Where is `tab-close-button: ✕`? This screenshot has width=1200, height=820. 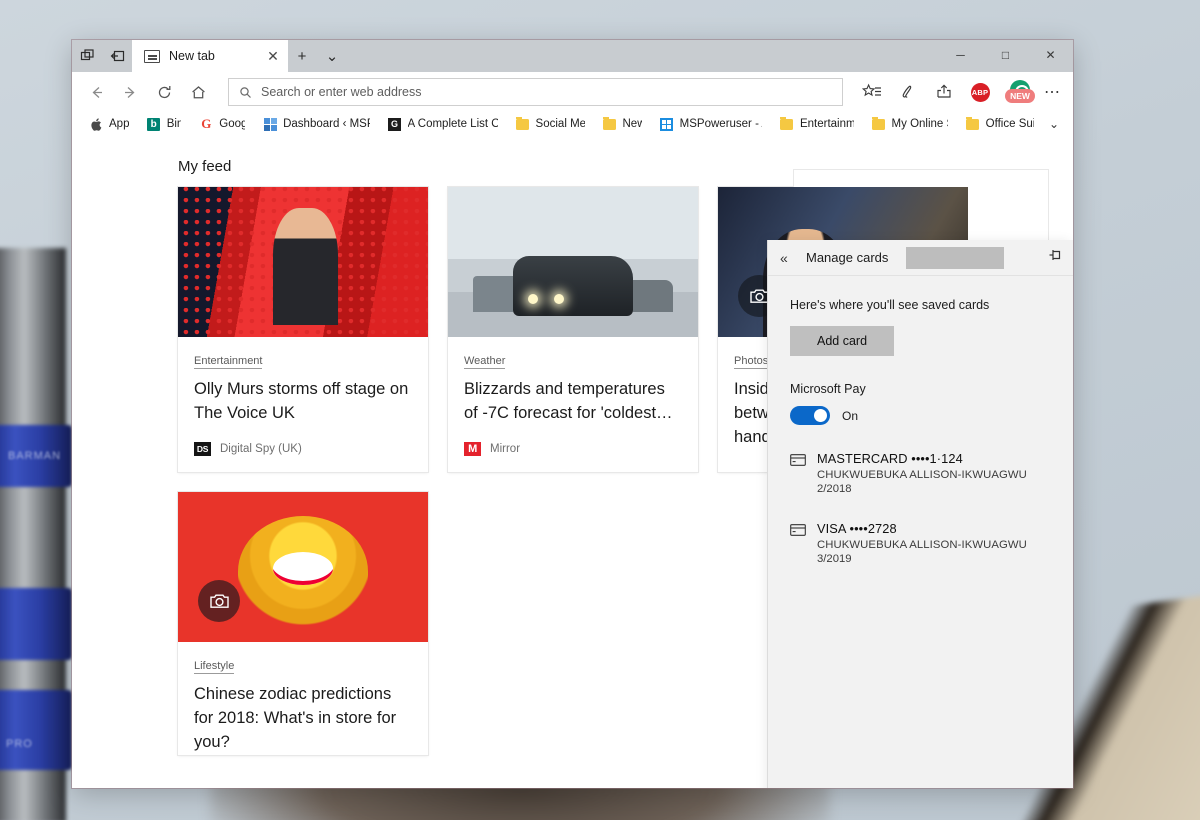
tab-close-button: ✕ is located at coordinates (273, 56).